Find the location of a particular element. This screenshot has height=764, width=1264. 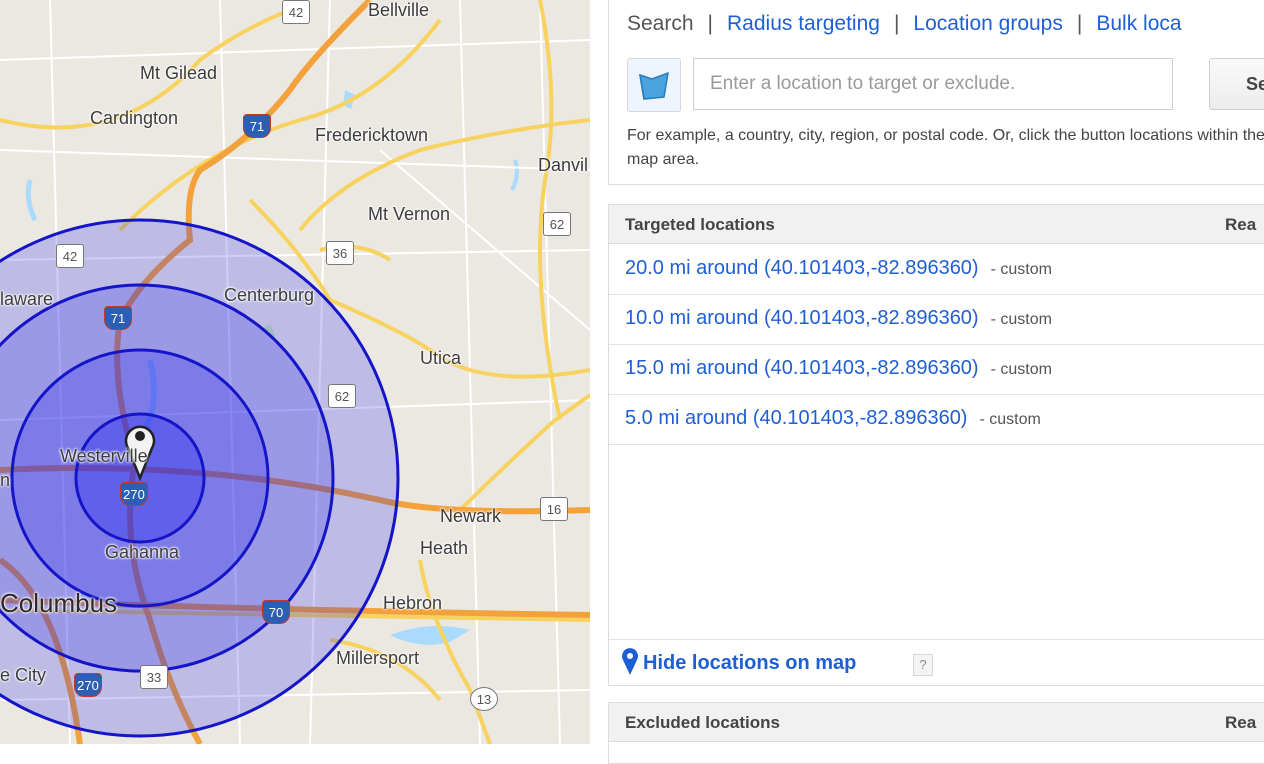

map-label-westerville: Westerville is located at coordinates (104, 456).